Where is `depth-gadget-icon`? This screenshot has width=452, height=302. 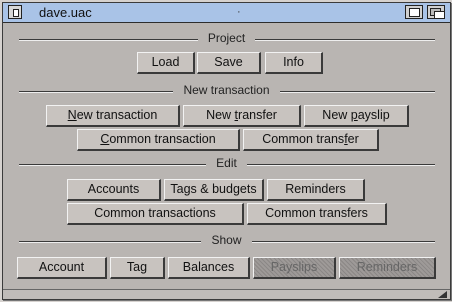
depth-gadget-icon is located at coordinates (436, 12).